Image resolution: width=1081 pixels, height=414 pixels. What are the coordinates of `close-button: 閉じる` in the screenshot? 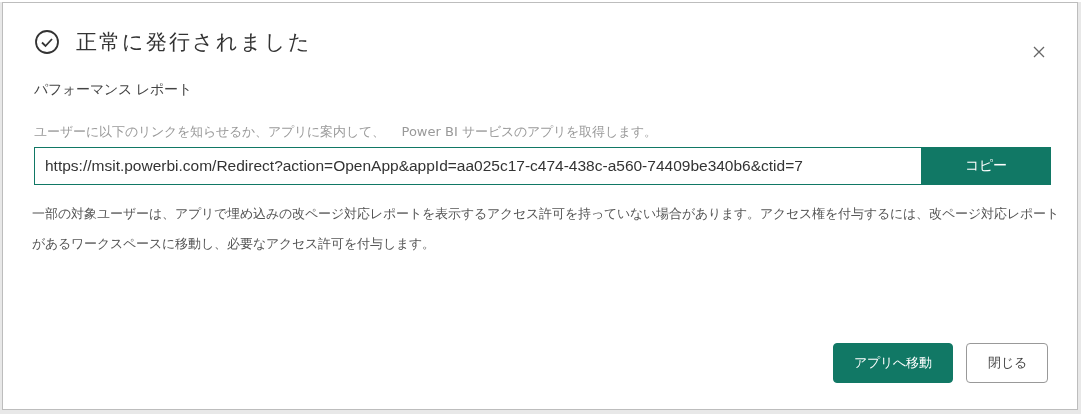 It's located at (1007, 363).